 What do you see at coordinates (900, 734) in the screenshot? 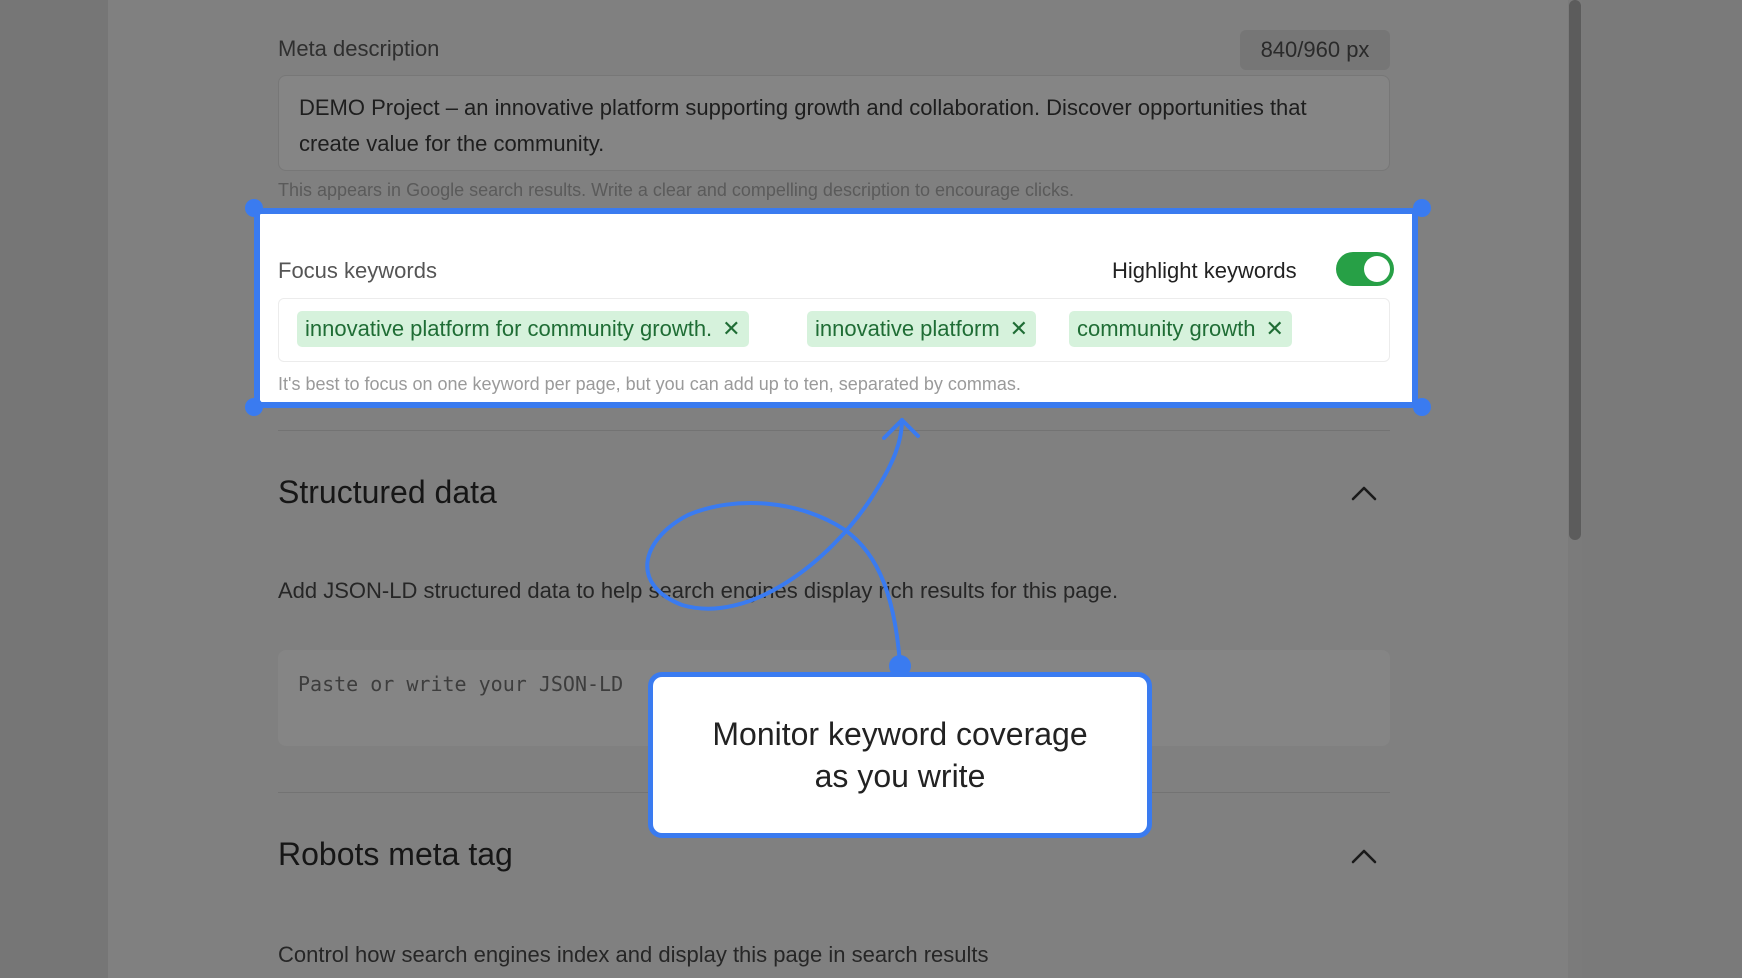
I see `callout-line-1: Monitor keyword coverage` at bounding box center [900, 734].